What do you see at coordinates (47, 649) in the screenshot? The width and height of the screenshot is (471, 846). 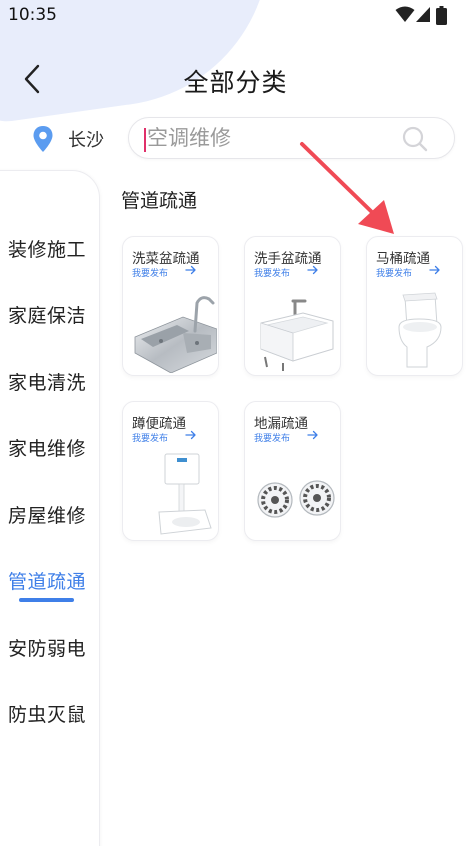 I see `sidebar-item-label: 安防弱电` at bounding box center [47, 649].